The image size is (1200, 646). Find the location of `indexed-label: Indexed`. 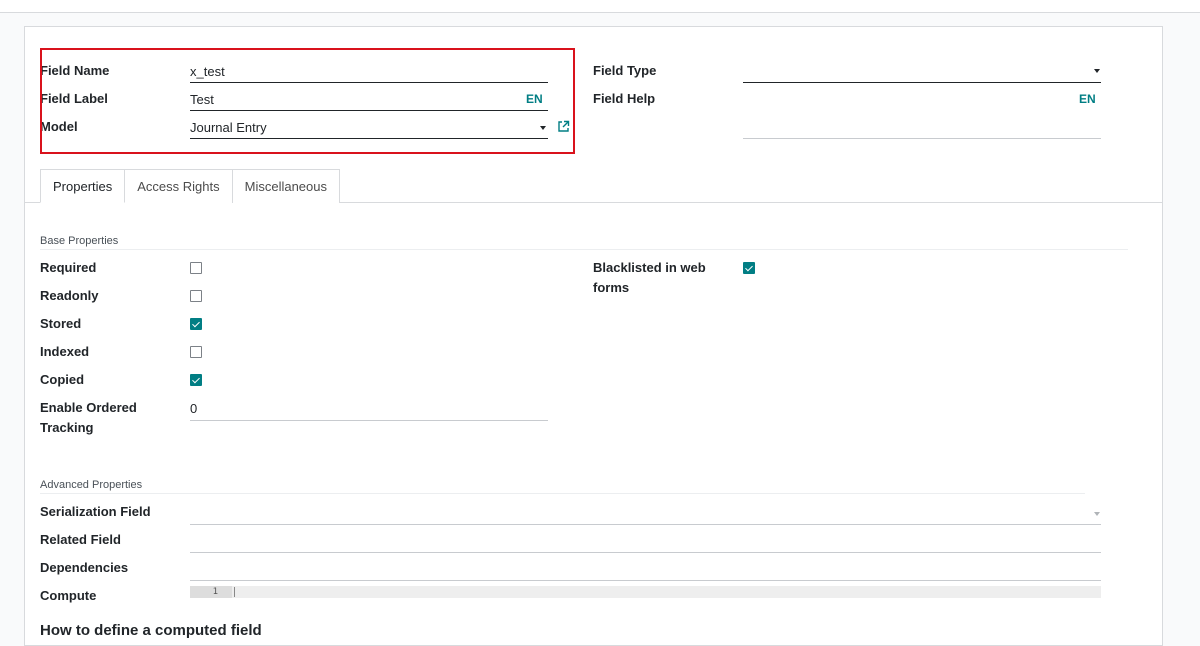

indexed-label: Indexed is located at coordinates (65, 351).